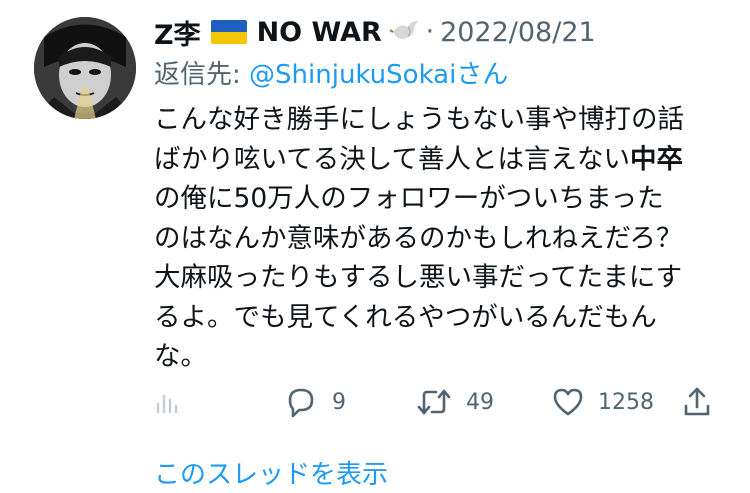 The height and width of the screenshot is (493, 750). I want to click on dove-icon, so click(404, 32).